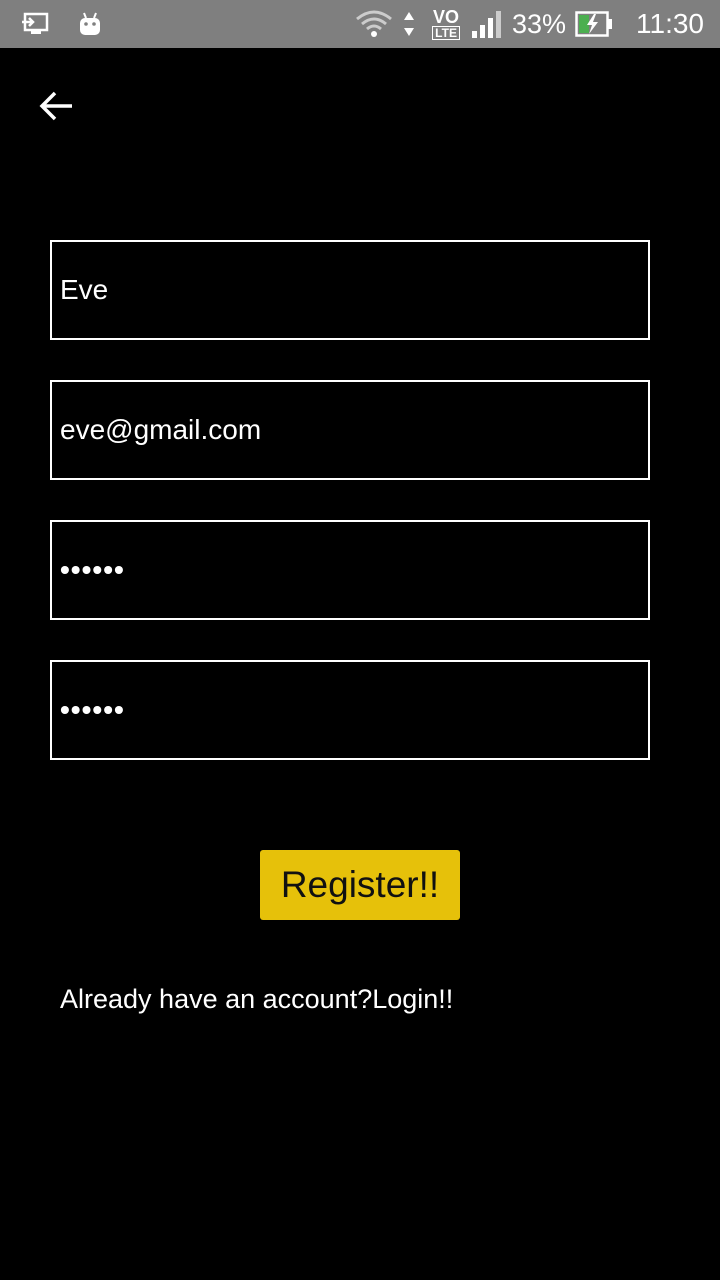 The width and height of the screenshot is (720, 1280). What do you see at coordinates (92, 569) in the screenshot?
I see `password-field-value: ••••••` at bounding box center [92, 569].